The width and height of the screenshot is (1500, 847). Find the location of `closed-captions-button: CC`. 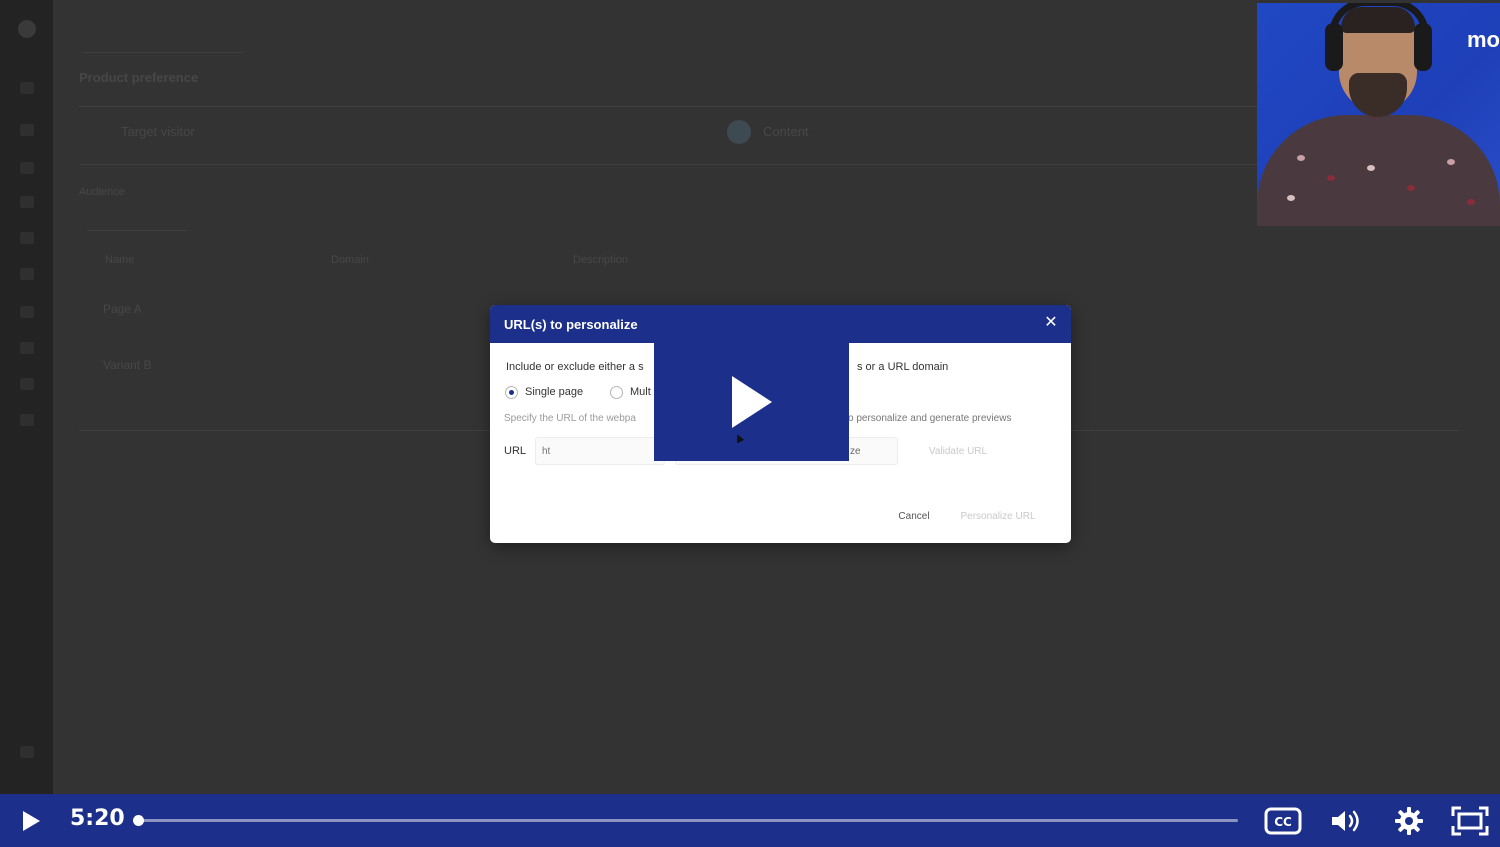

closed-captions-button: CC is located at coordinates (1283, 821).